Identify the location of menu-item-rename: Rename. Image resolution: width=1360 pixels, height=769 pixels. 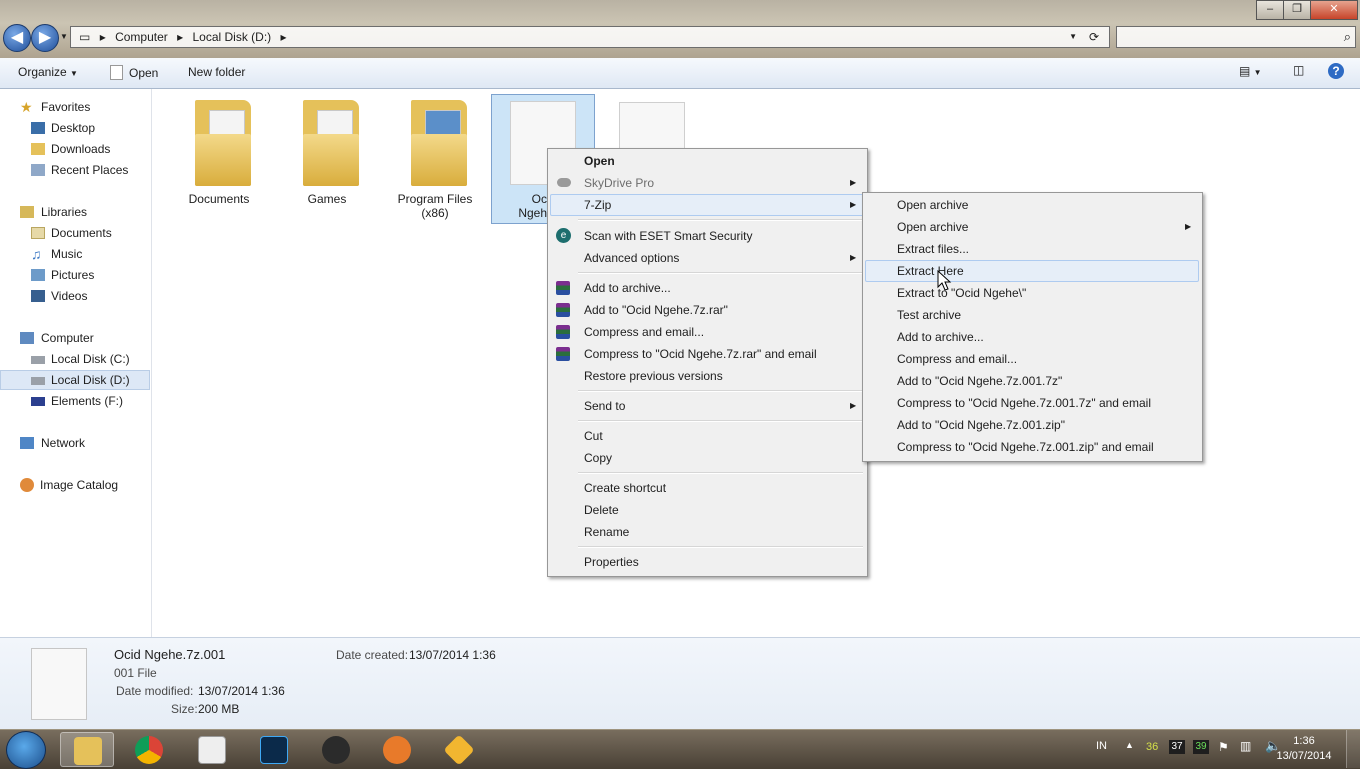
(707, 532).